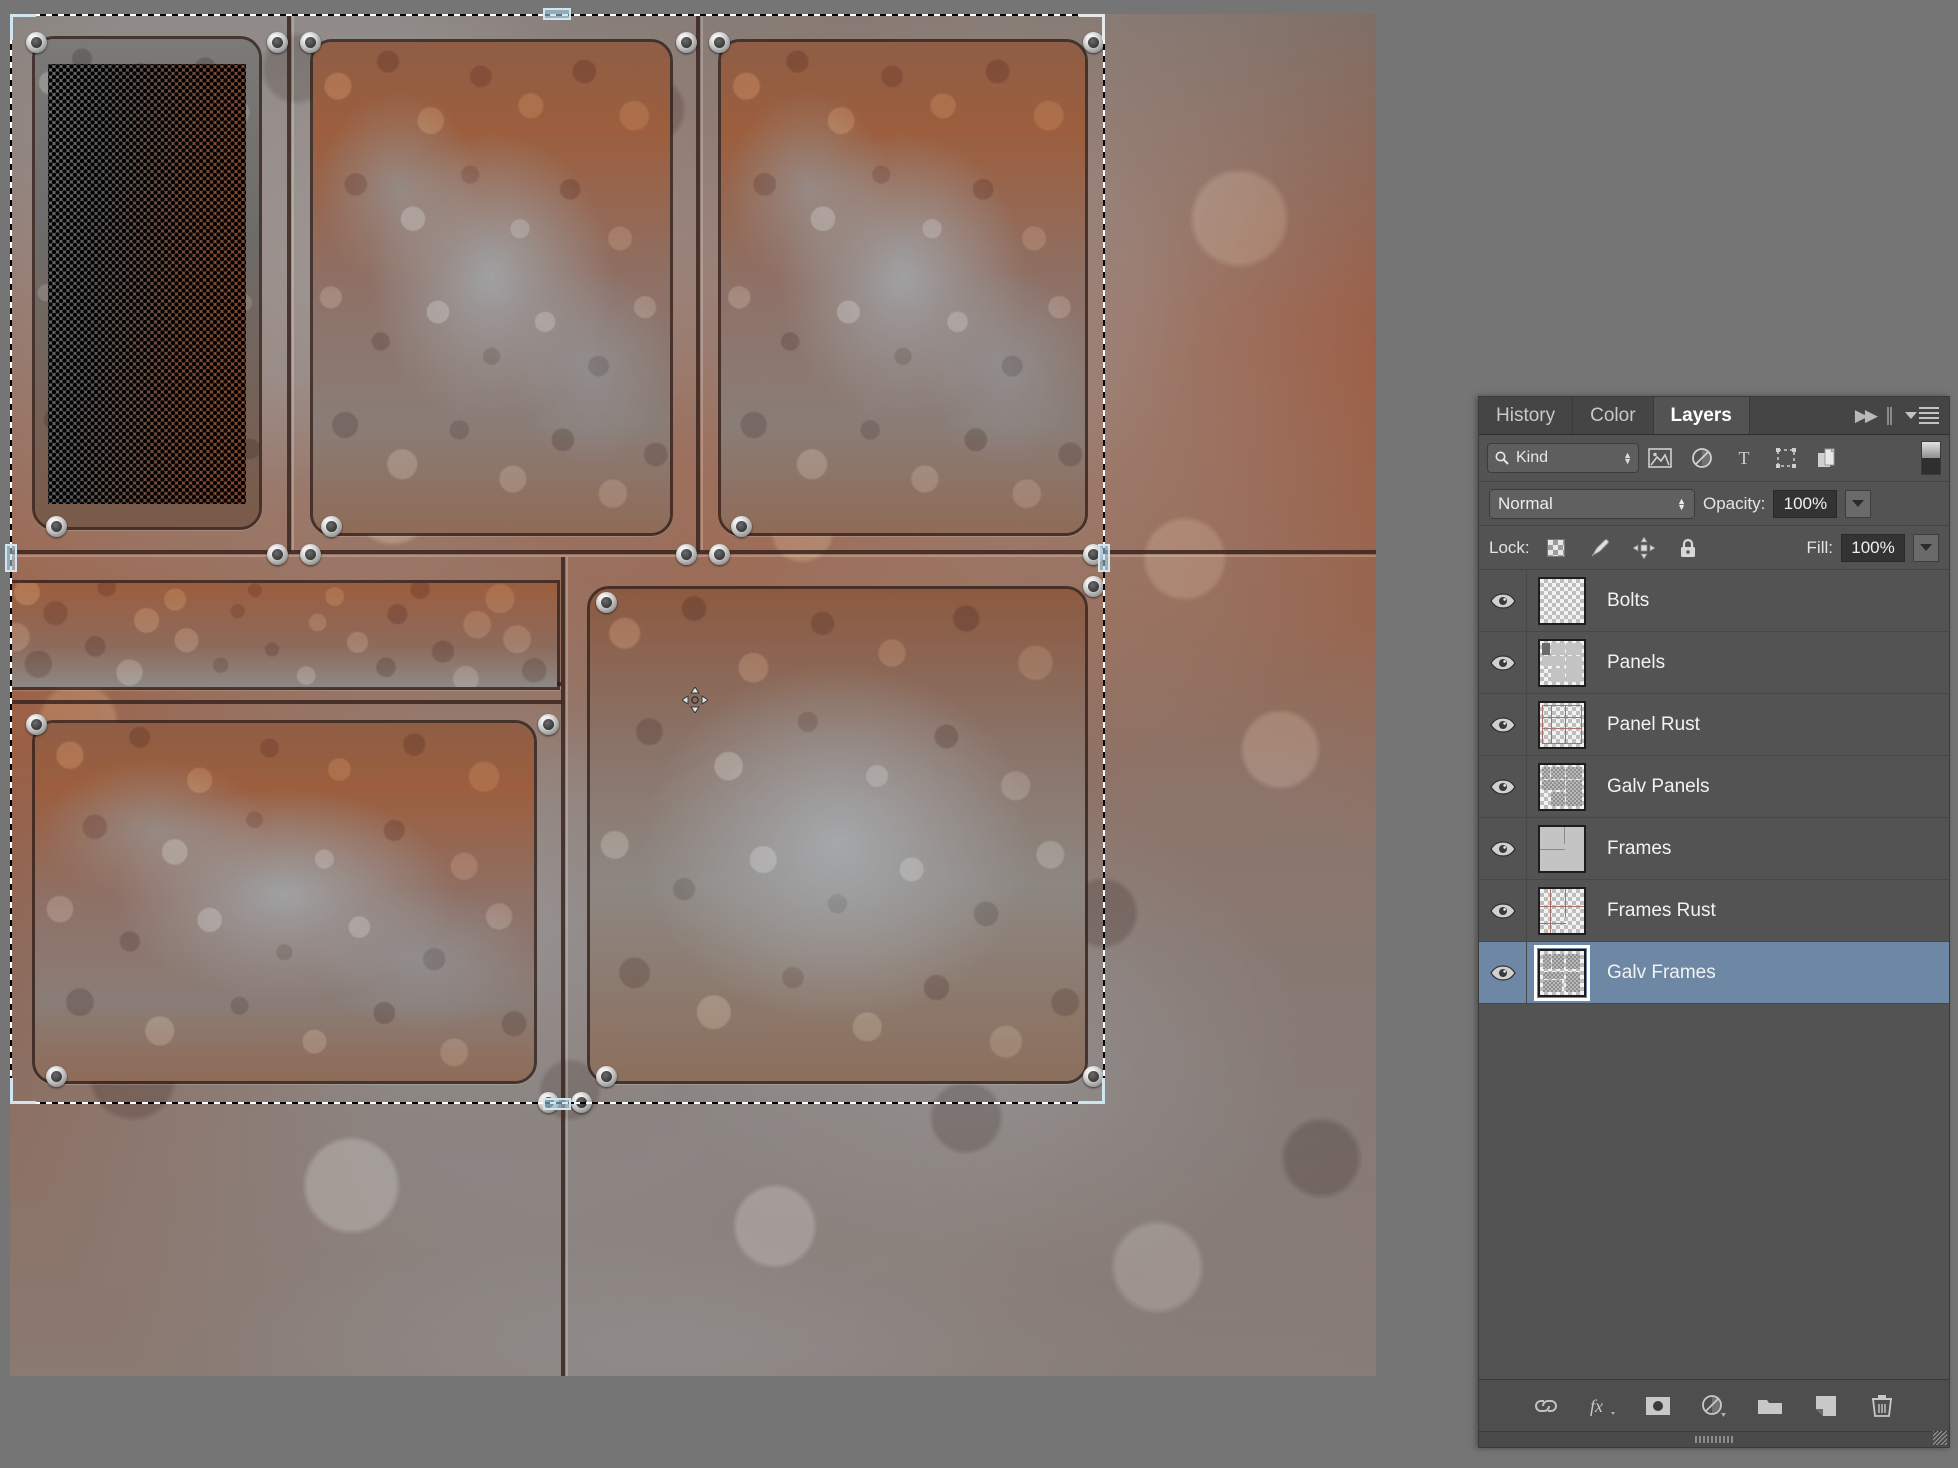 The width and height of the screenshot is (1958, 1468). I want to click on blend-mode-spinner: ▲ ▼, so click(1681, 503).